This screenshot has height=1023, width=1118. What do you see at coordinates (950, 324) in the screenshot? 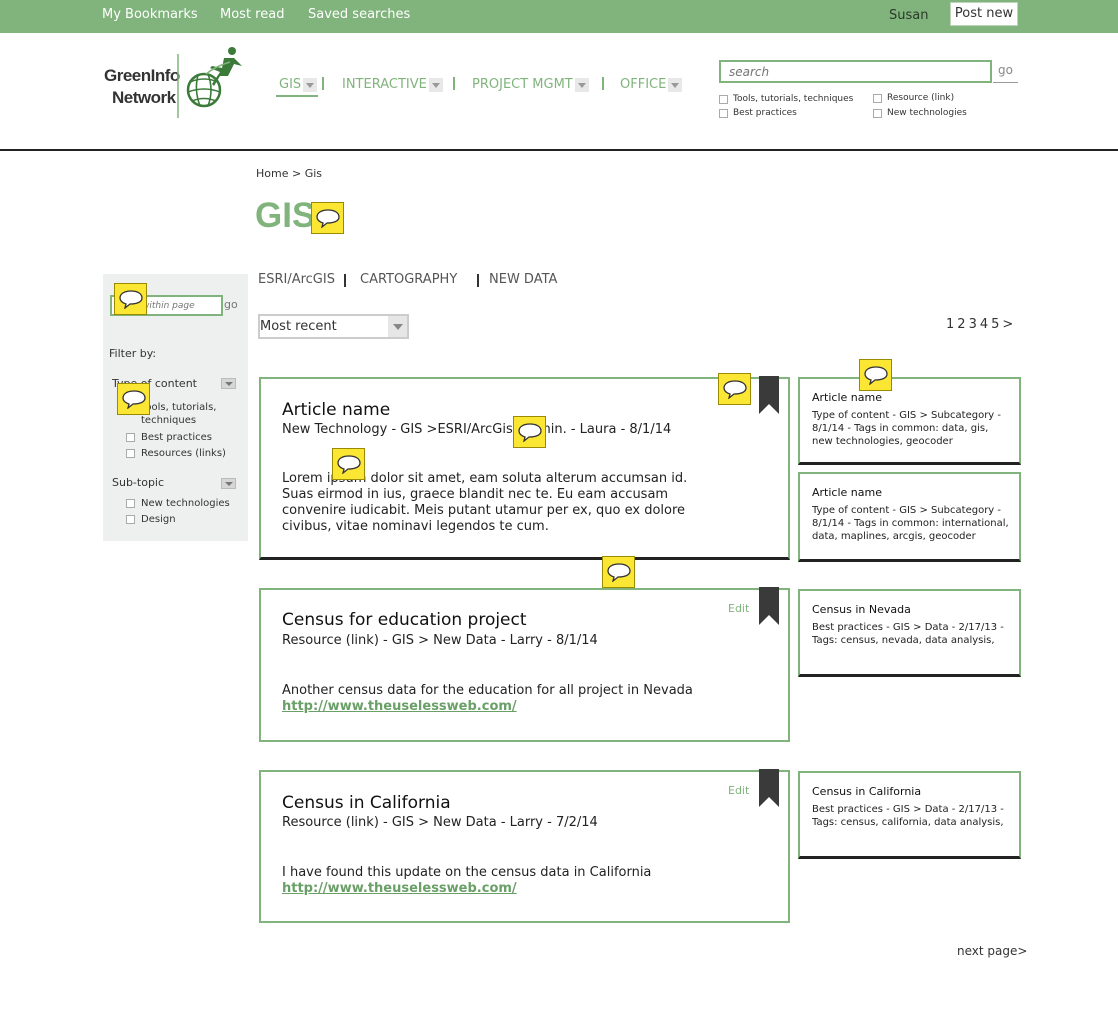
I see `page-1-link: 1` at bounding box center [950, 324].